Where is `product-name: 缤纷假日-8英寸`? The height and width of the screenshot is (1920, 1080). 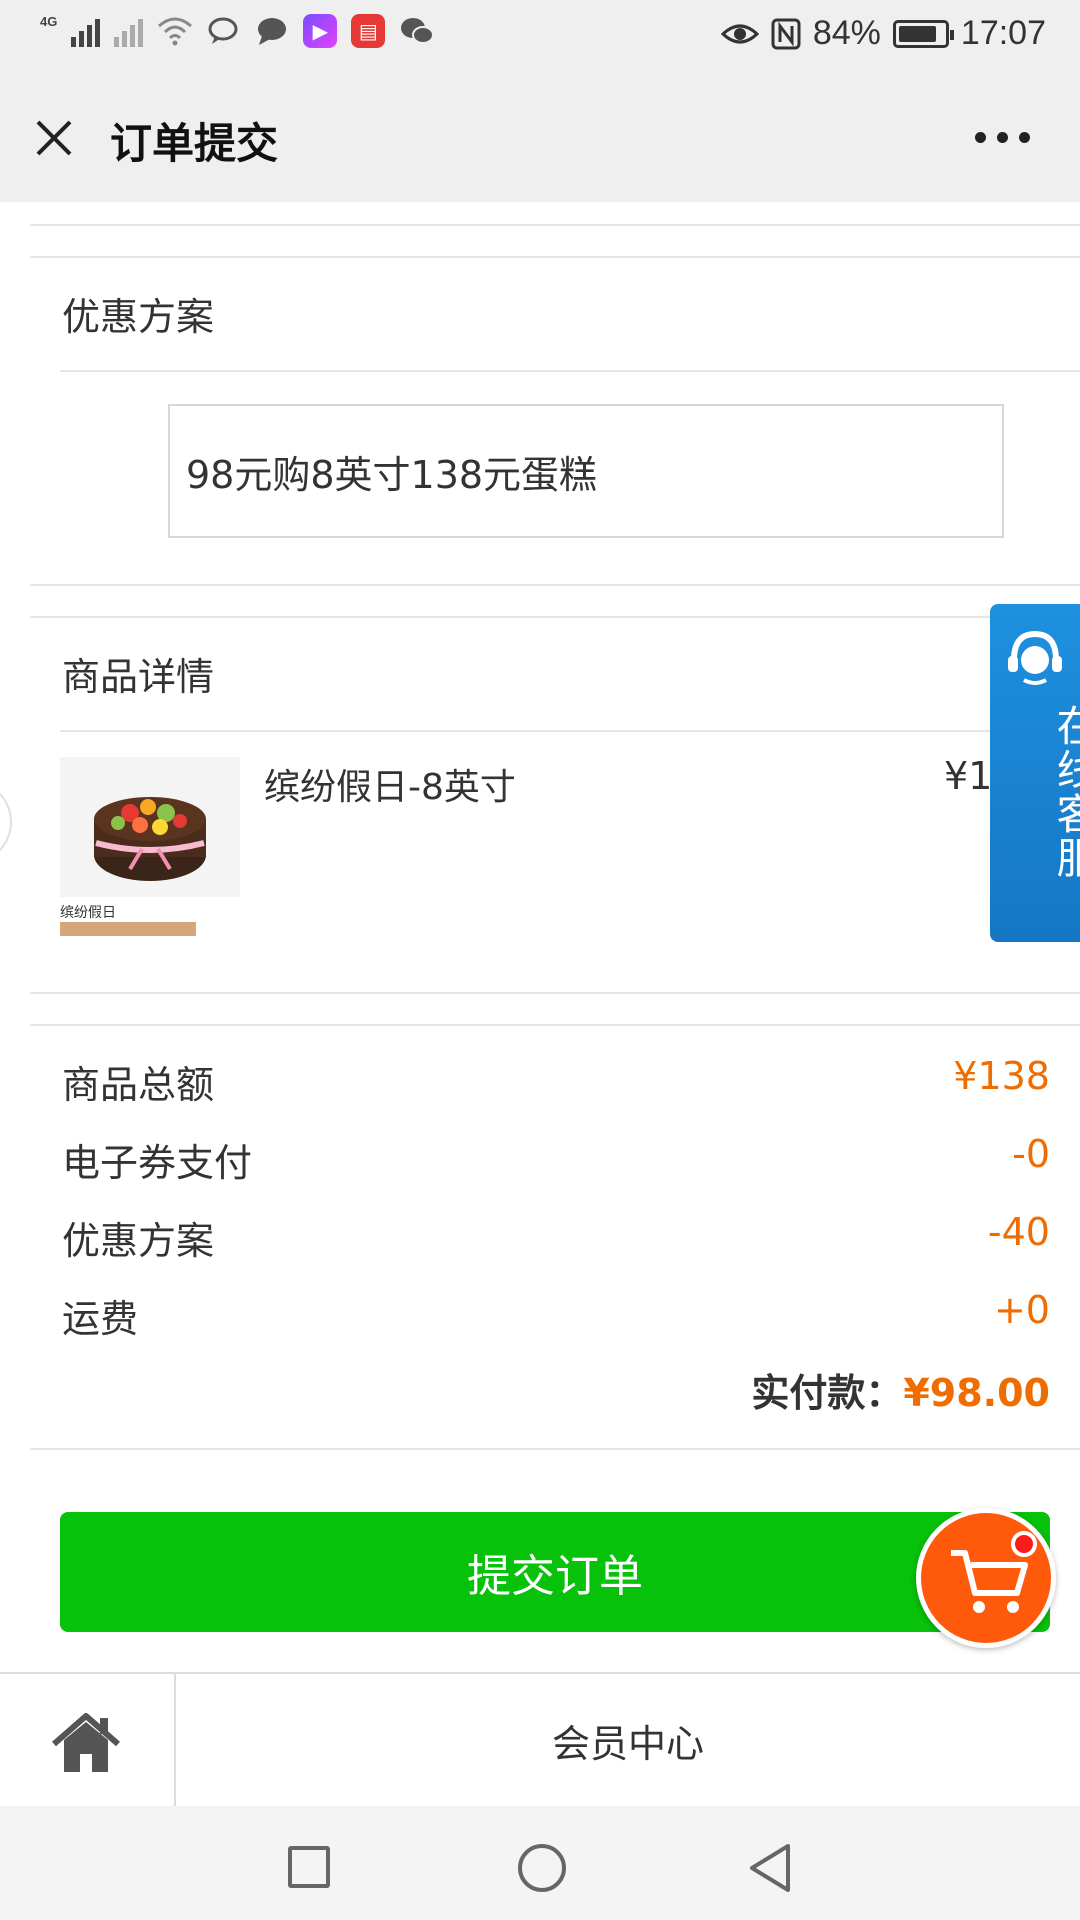
product-name: 缤纷假日-8英寸 is located at coordinates (390, 787).